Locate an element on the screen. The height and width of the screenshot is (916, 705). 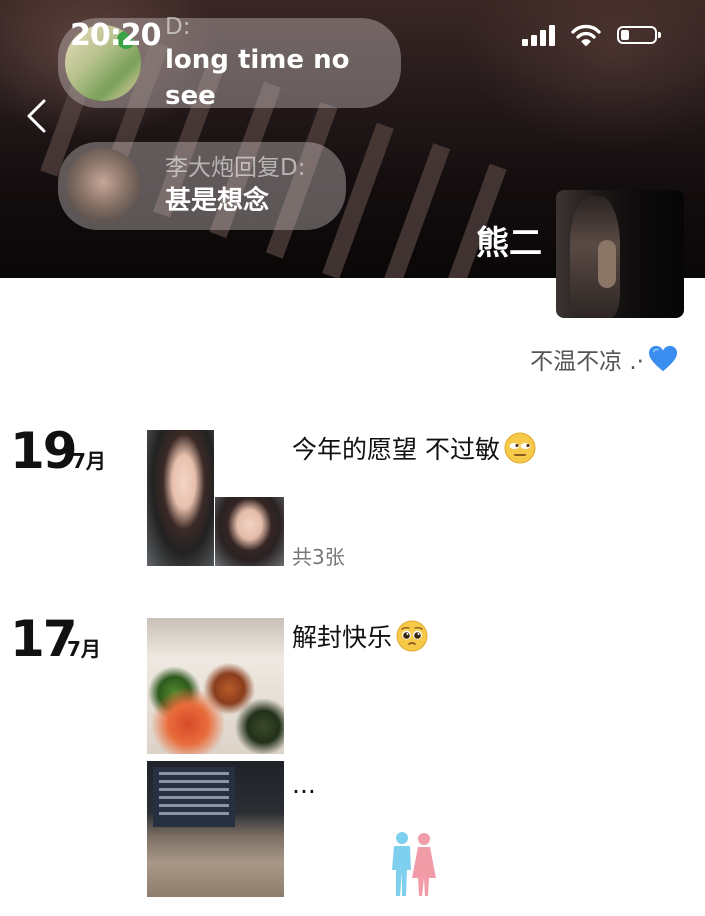
post-caption: 今年的愿望 不过敏 is located at coordinates (414, 448).